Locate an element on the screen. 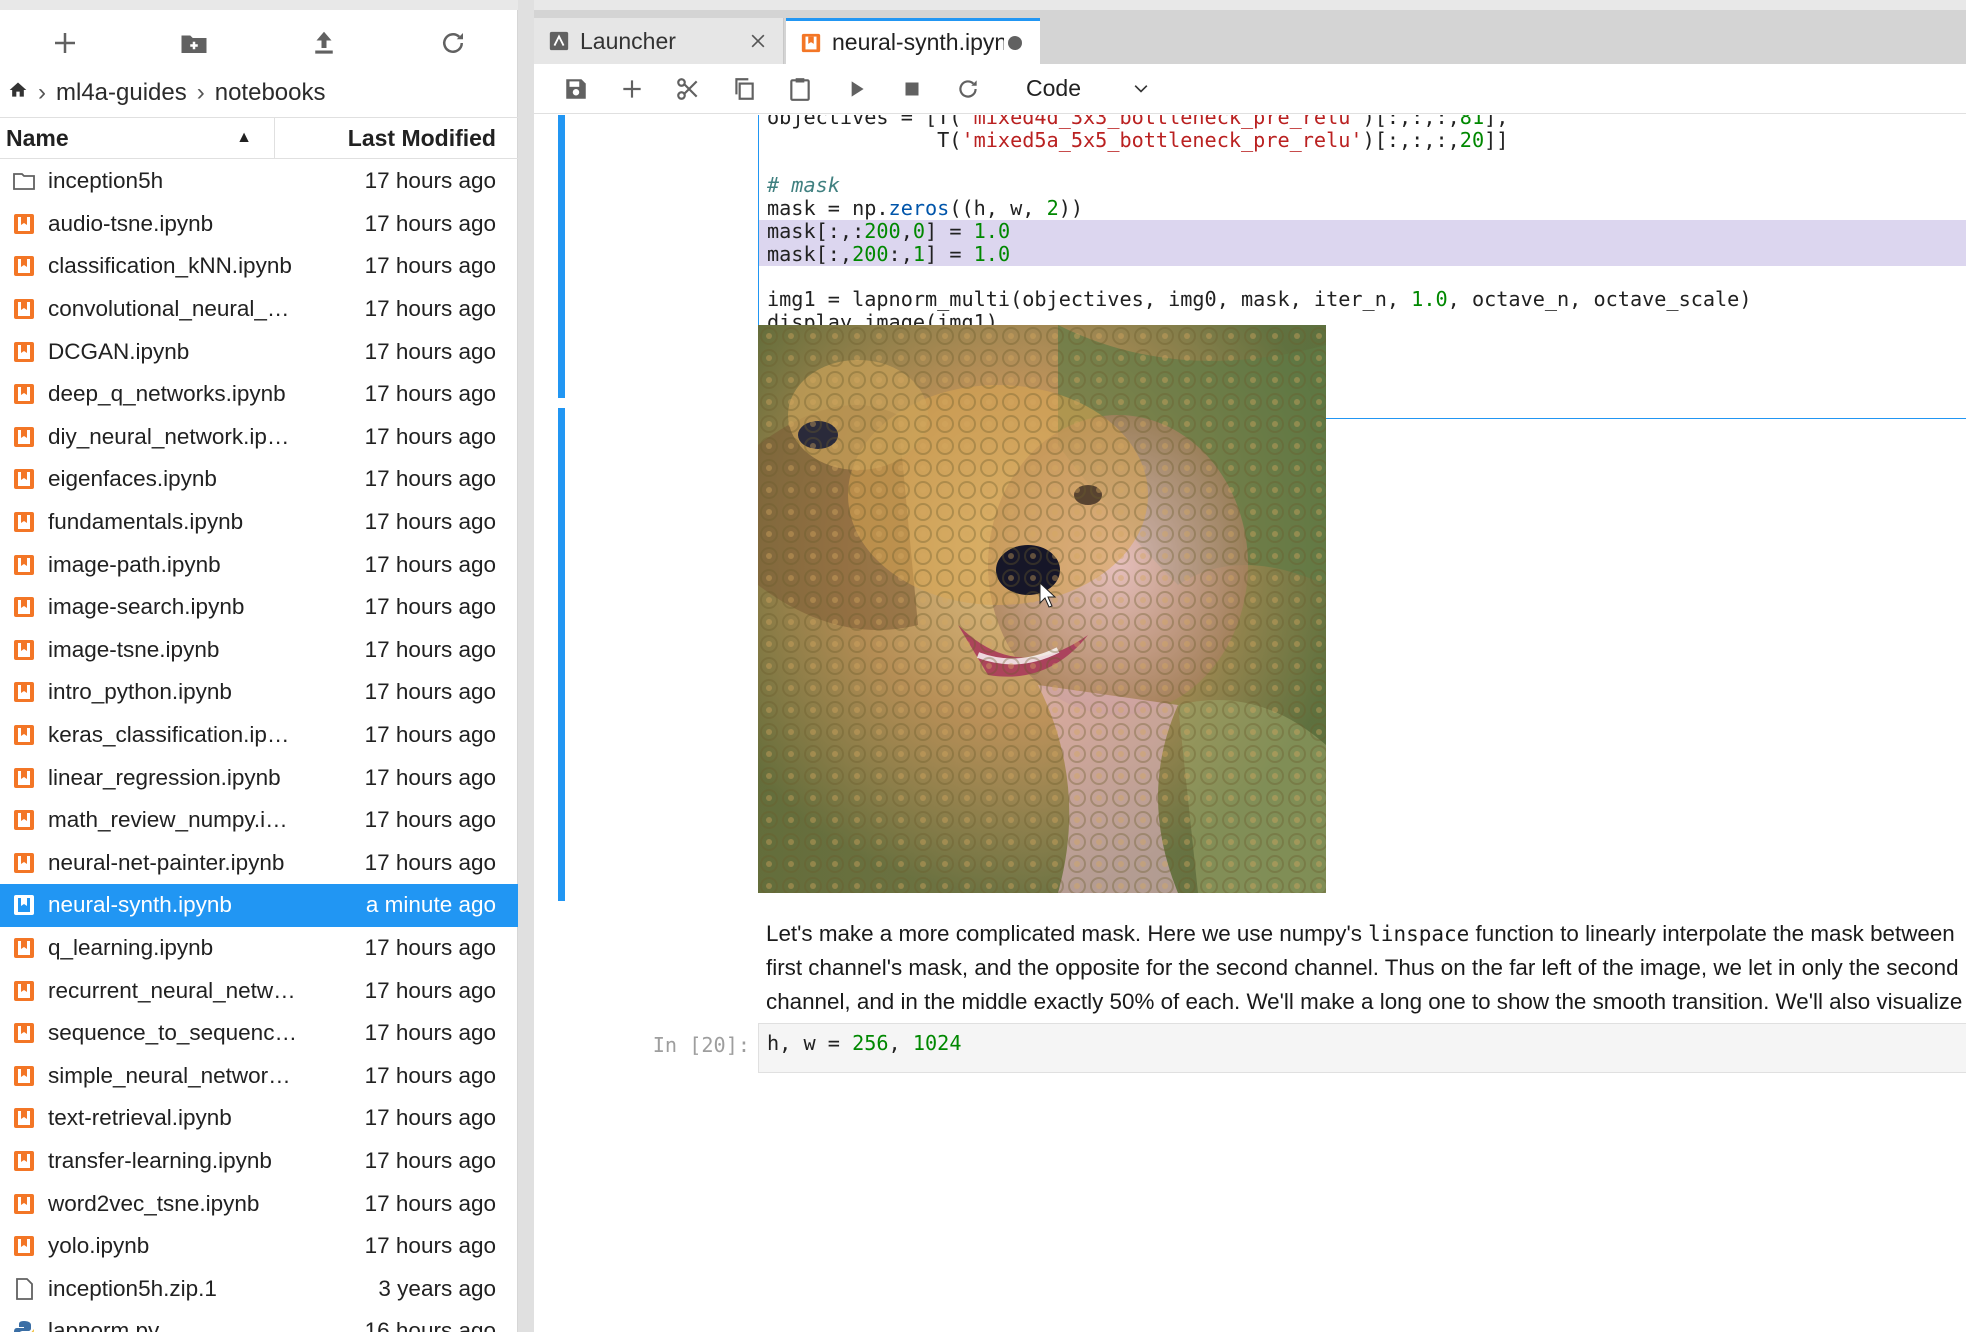  unsaved-changes-icon is located at coordinates (1015, 43).